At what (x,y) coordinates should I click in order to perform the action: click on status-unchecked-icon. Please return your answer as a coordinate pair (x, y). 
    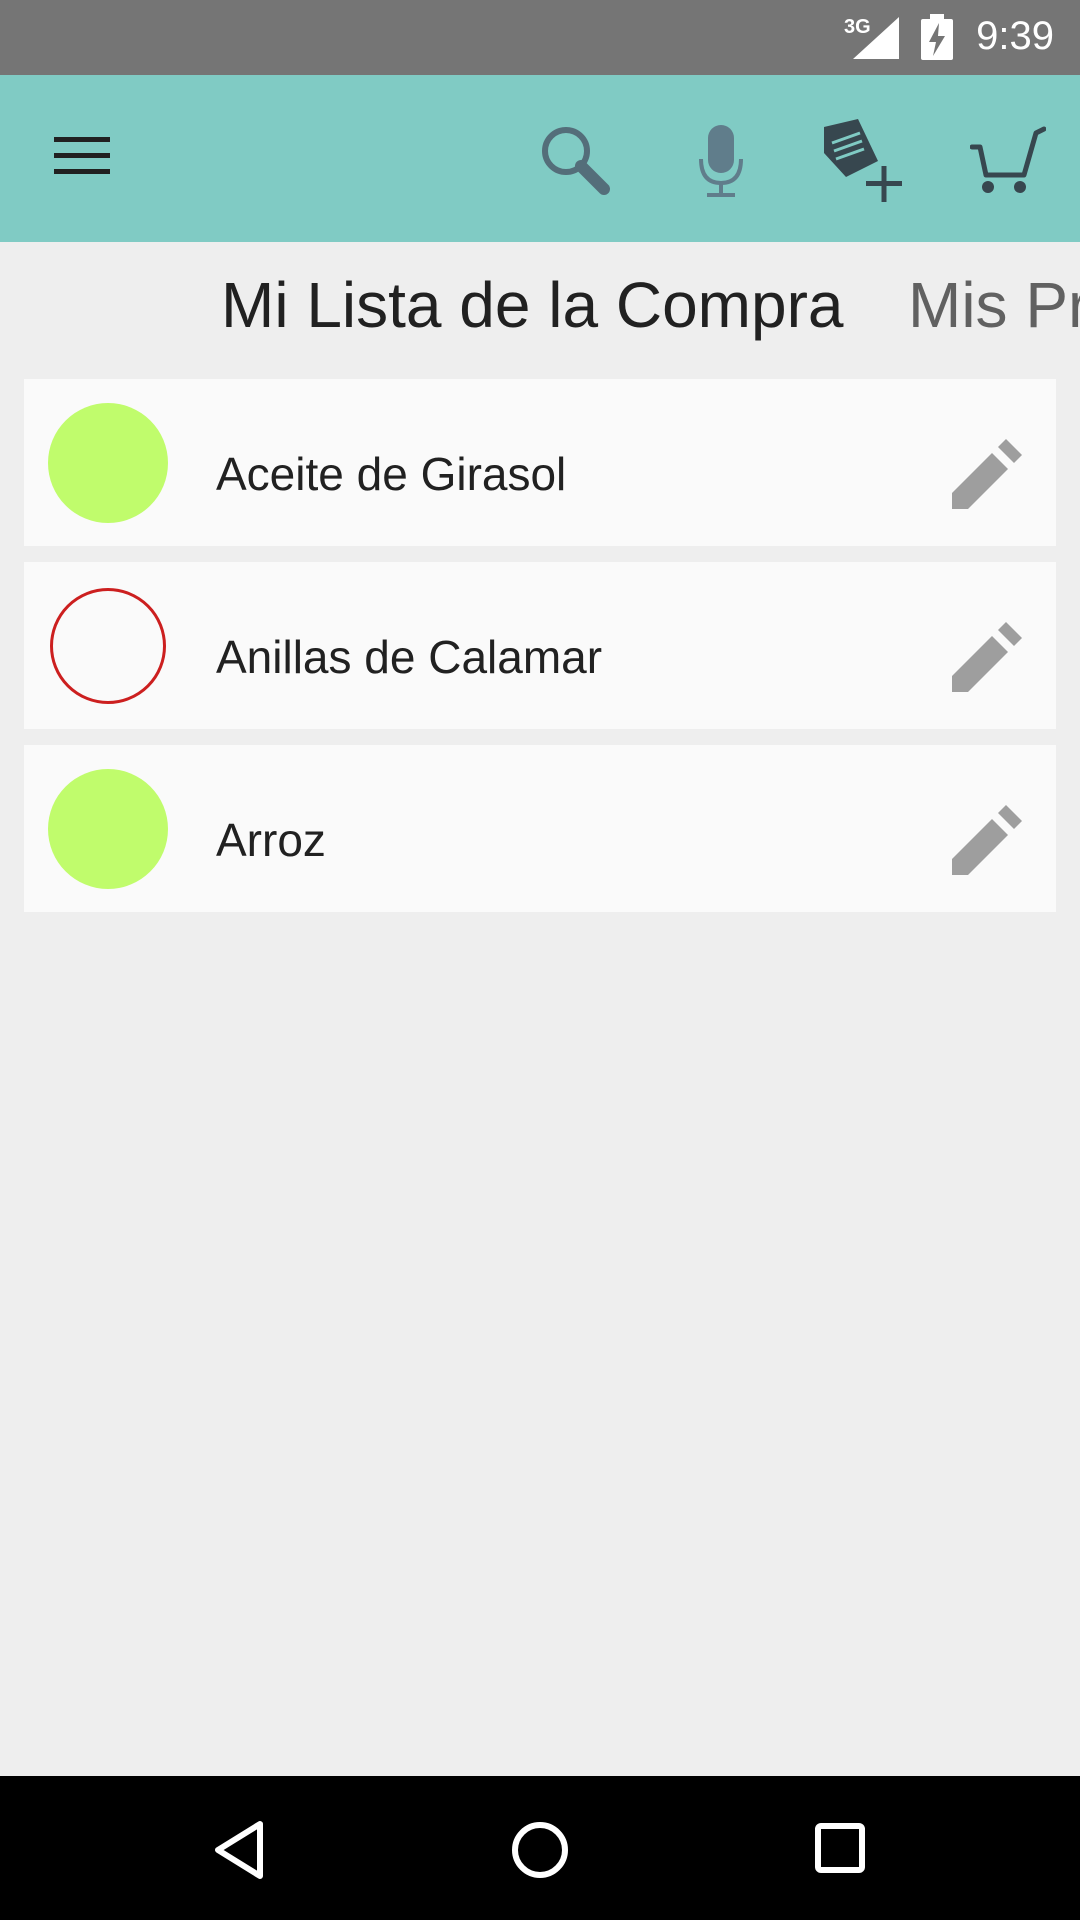
    Looking at the image, I should click on (108, 646).